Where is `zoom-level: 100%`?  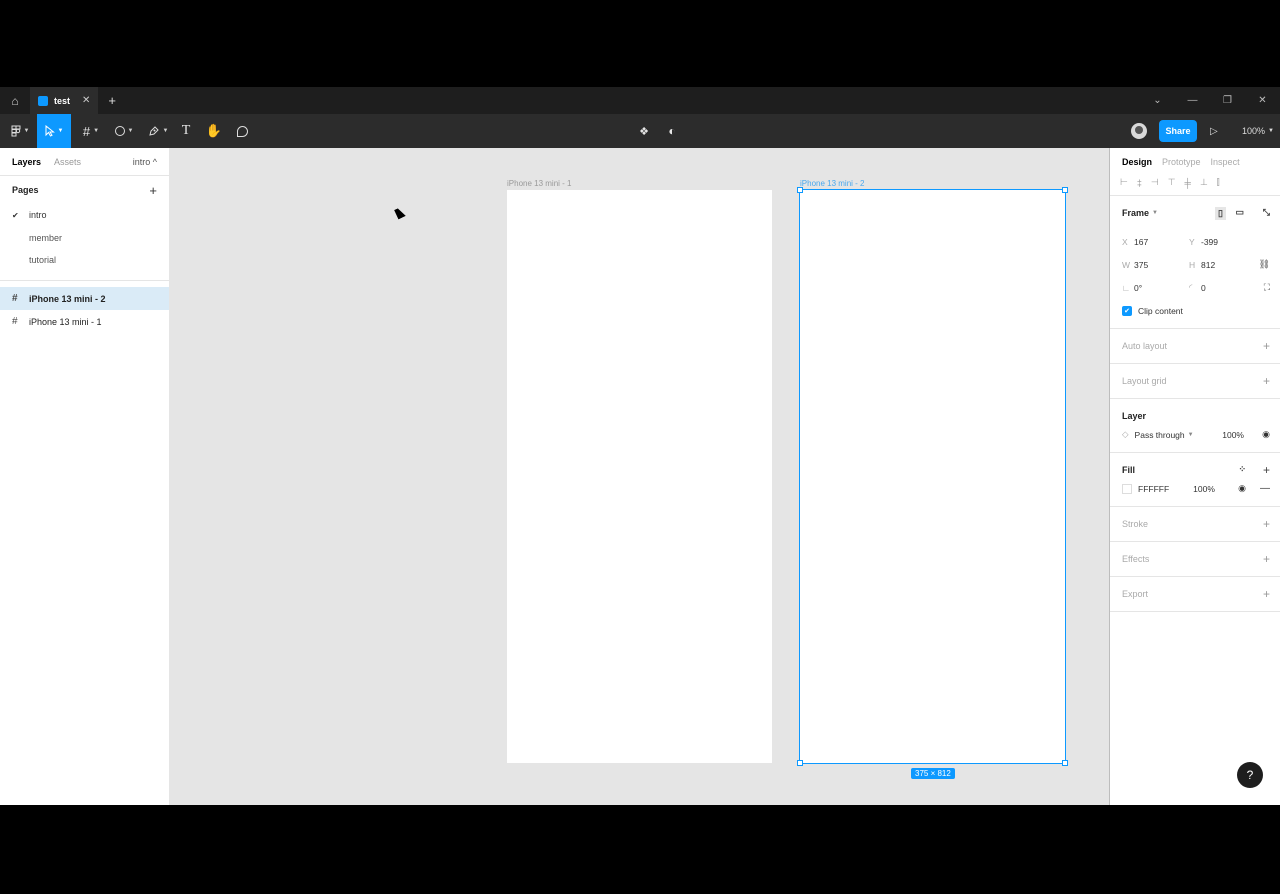 zoom-level: 100% is located at coordinates (1254, 131).